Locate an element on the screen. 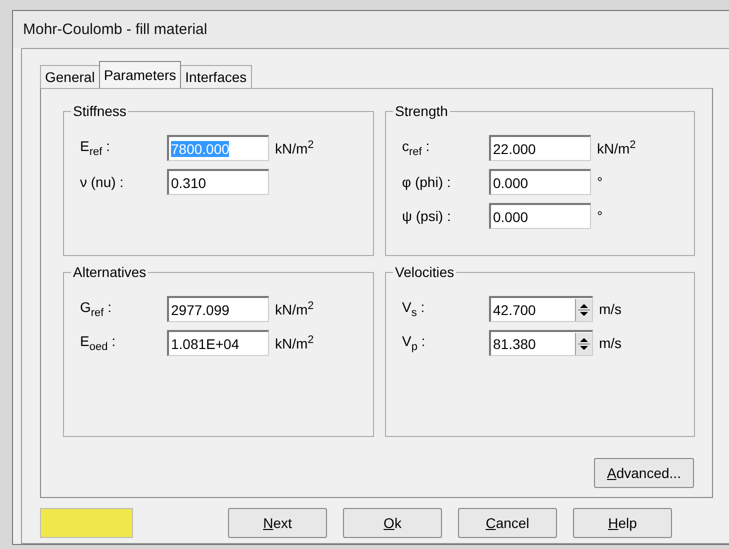  spin-field: 81.380 is located at coordinates (541, 343).